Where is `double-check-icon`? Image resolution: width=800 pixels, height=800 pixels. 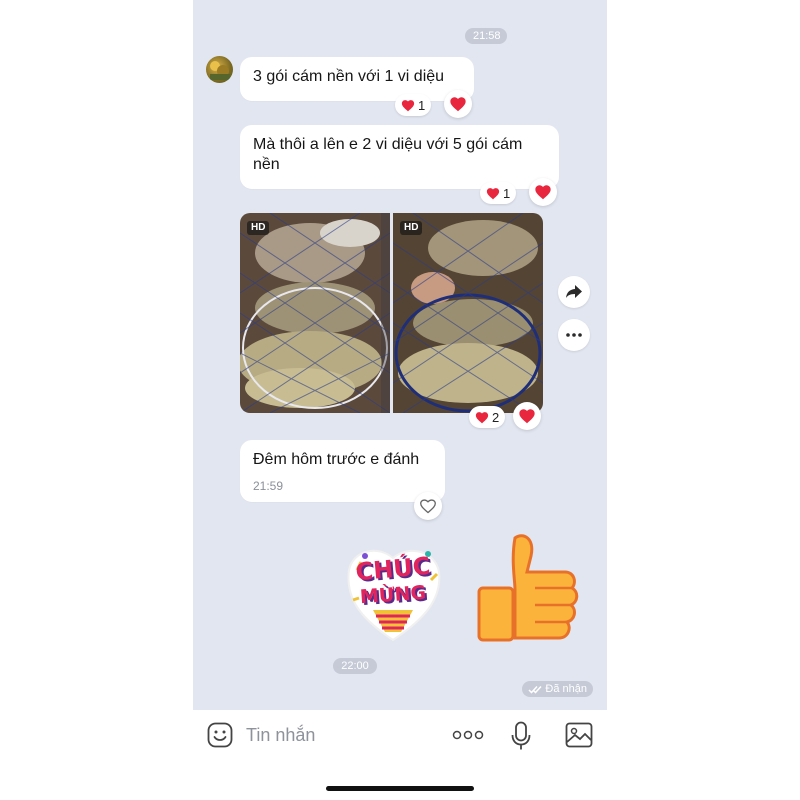
double-check-icon is located at coordinates (535, 689).